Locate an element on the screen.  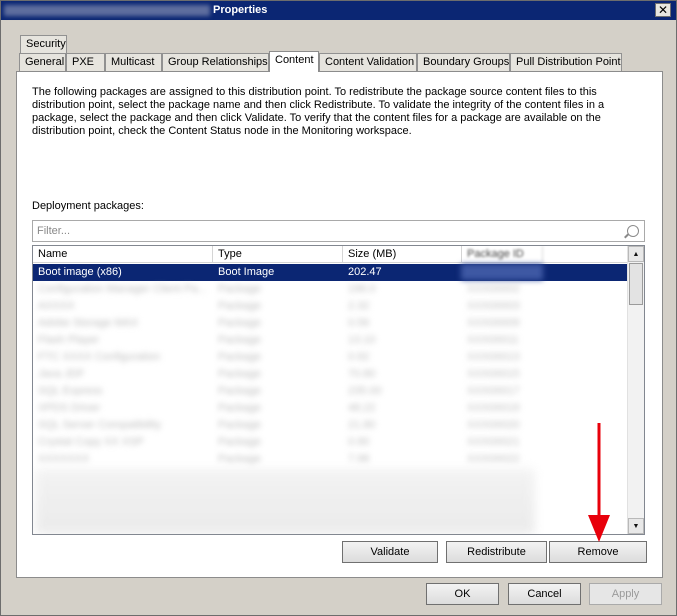
ok-button: OK is located at coordinates (462, 594).